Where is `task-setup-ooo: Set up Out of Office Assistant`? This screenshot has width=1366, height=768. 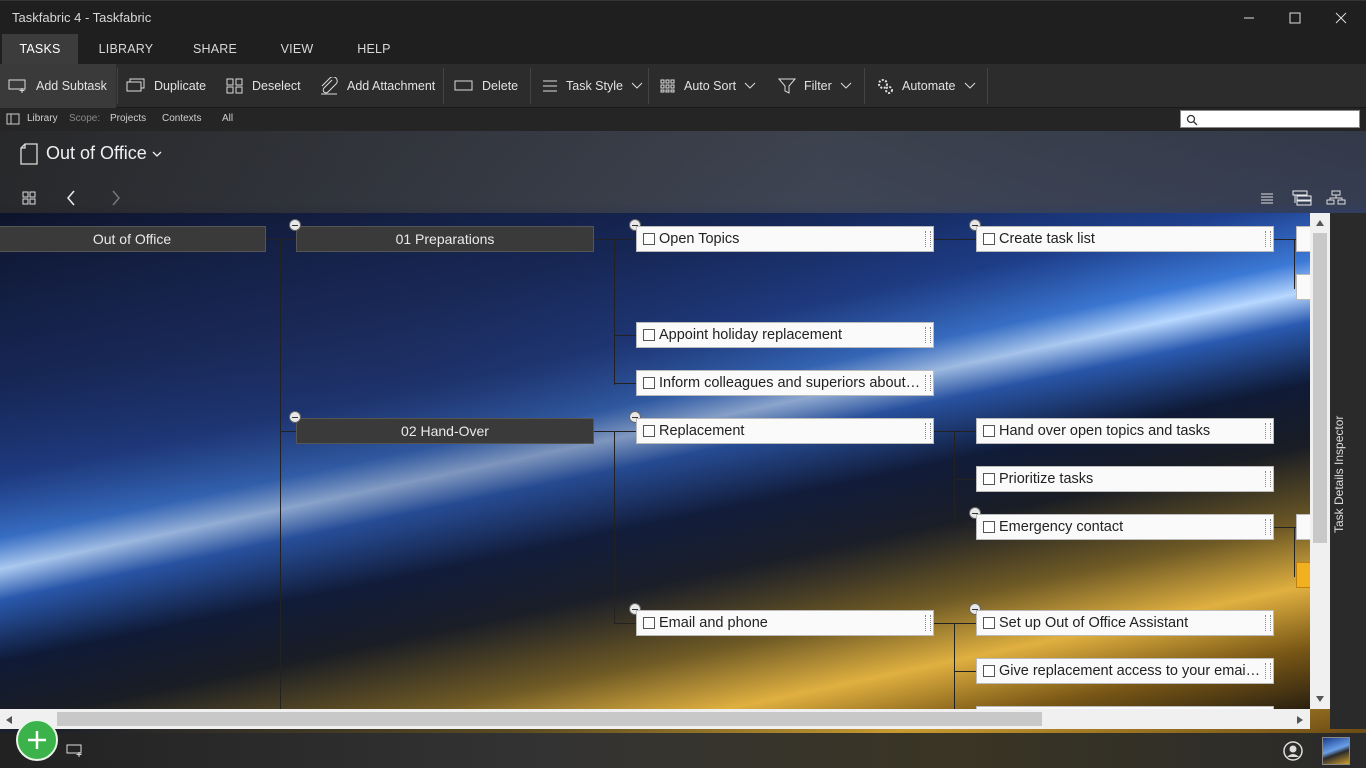
task-setup-ooo: Set up Out of Office Assistant is located at coordinates (1125, 623).